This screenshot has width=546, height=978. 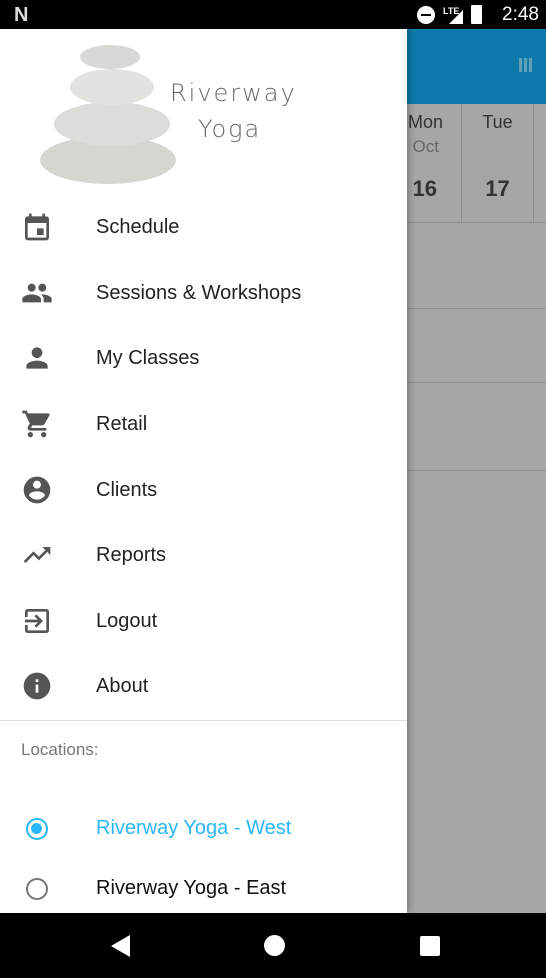 I want to click on info-icon, so click(x=37, y=686).